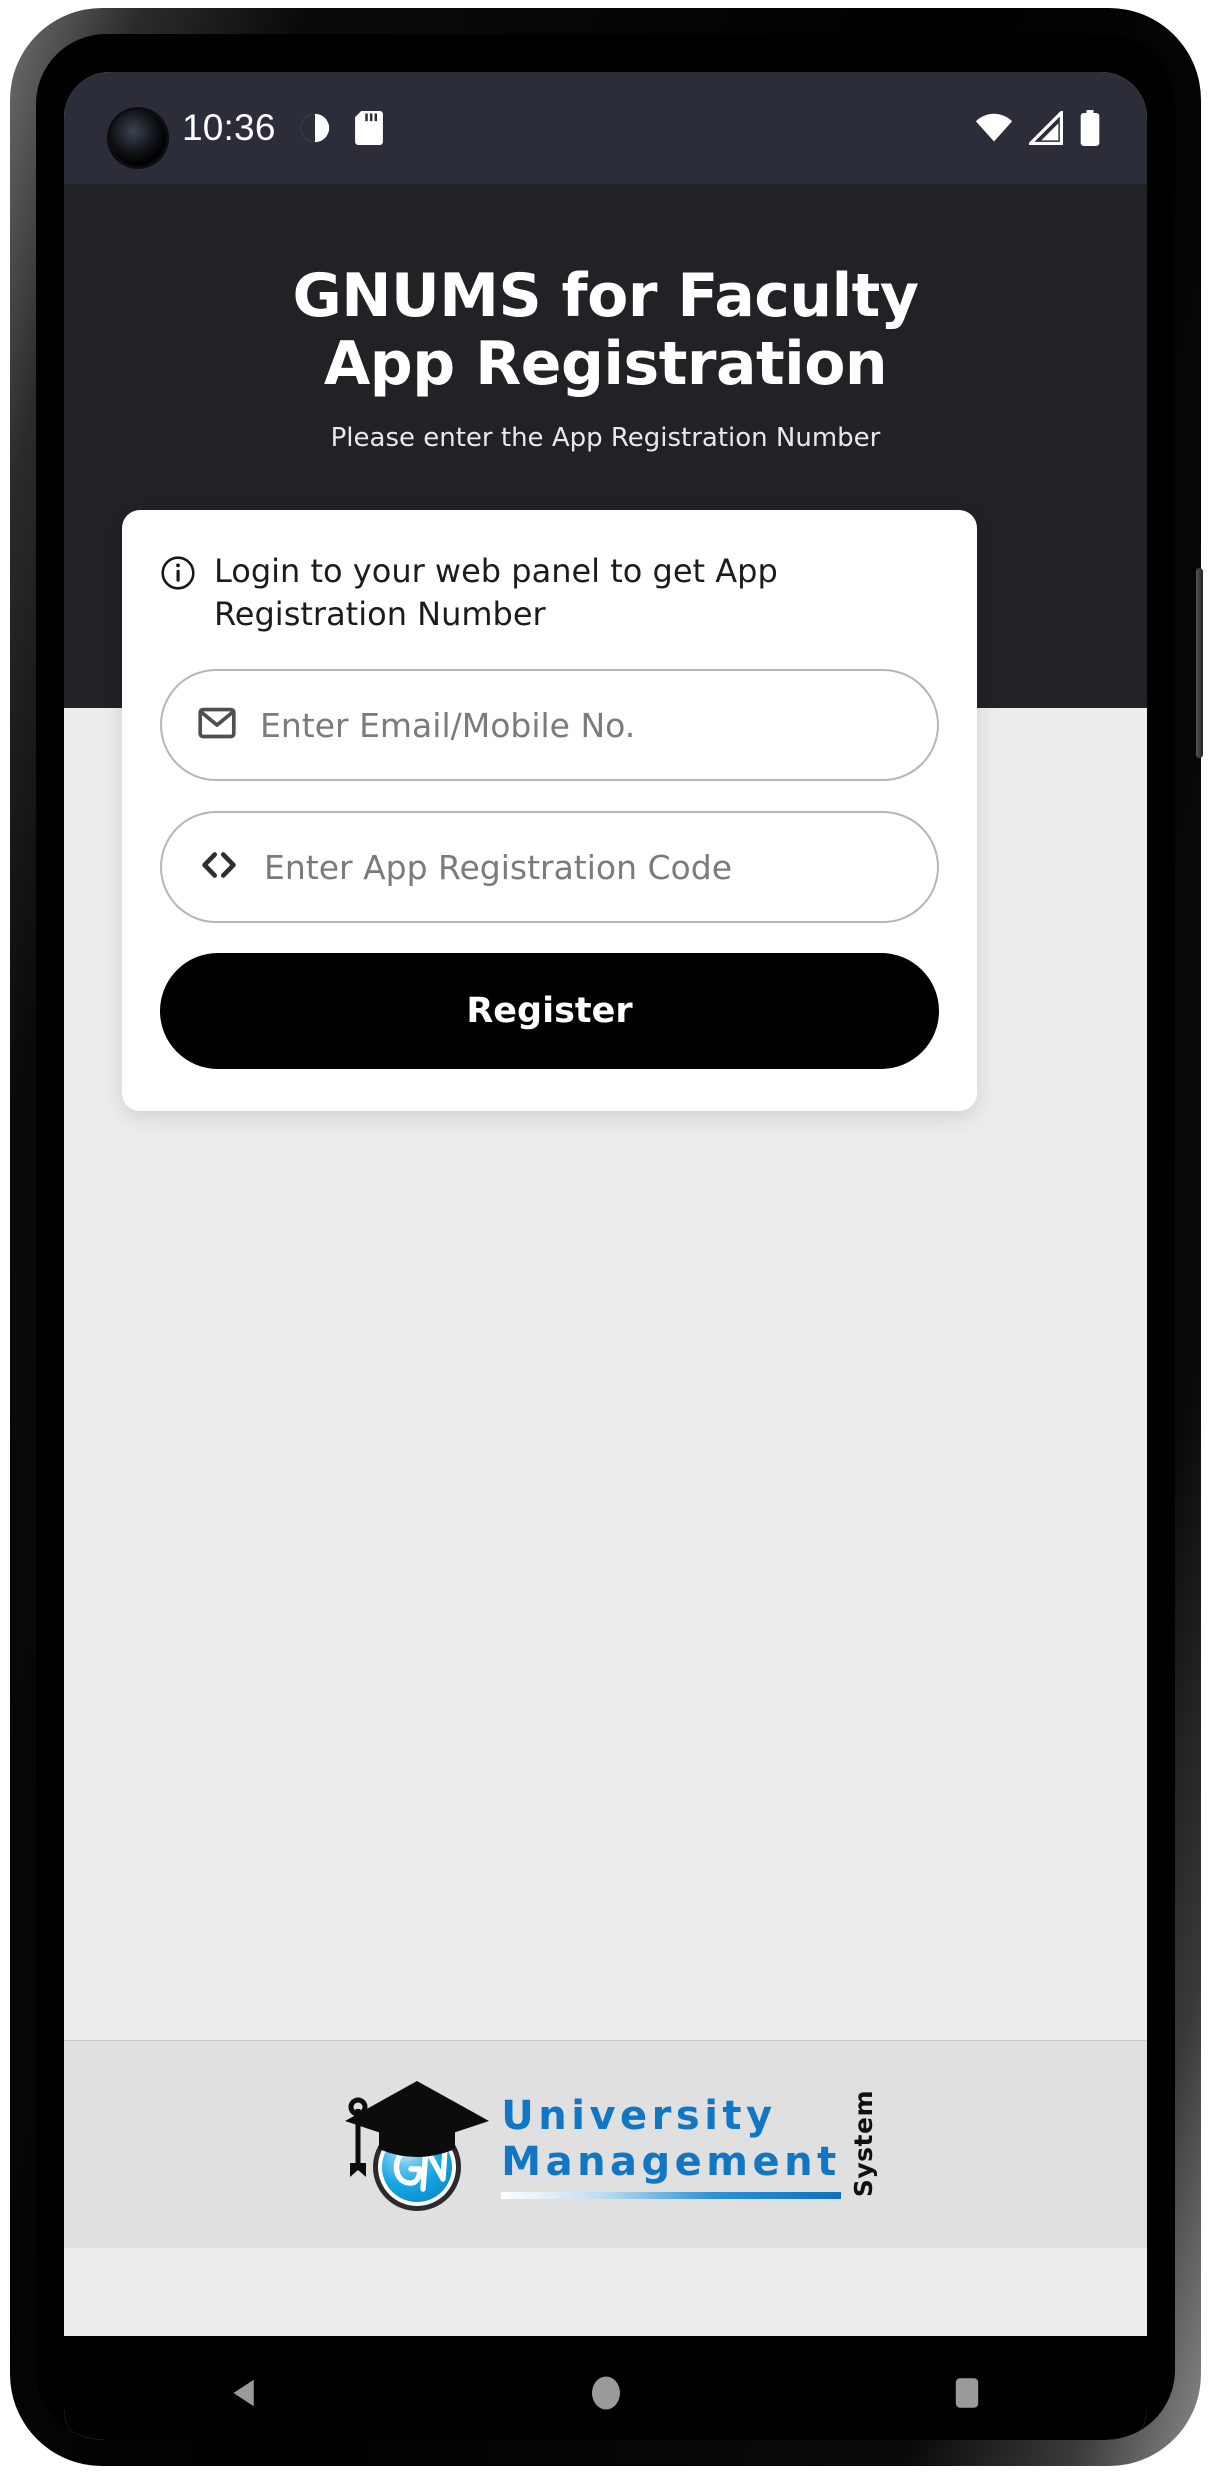 The height and width of the screenshot is (2474, 1211). What do you see at coordinates (671, 2162) in the screenshot?
I see `logo-word-management: Management` at bounding box center [671, 2162].